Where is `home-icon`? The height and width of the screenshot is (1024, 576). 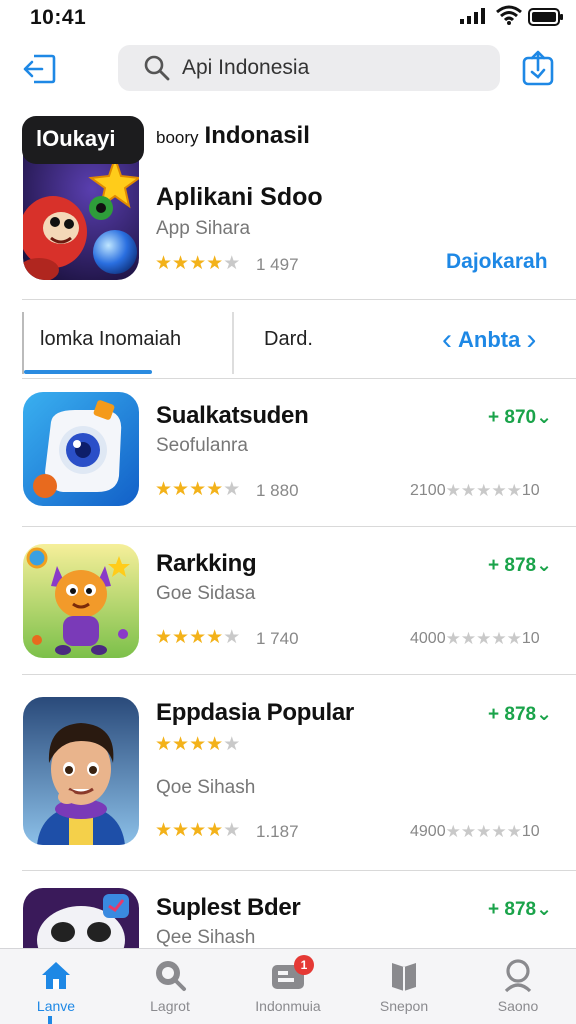 home-icon is located at coordinates (56, 975).